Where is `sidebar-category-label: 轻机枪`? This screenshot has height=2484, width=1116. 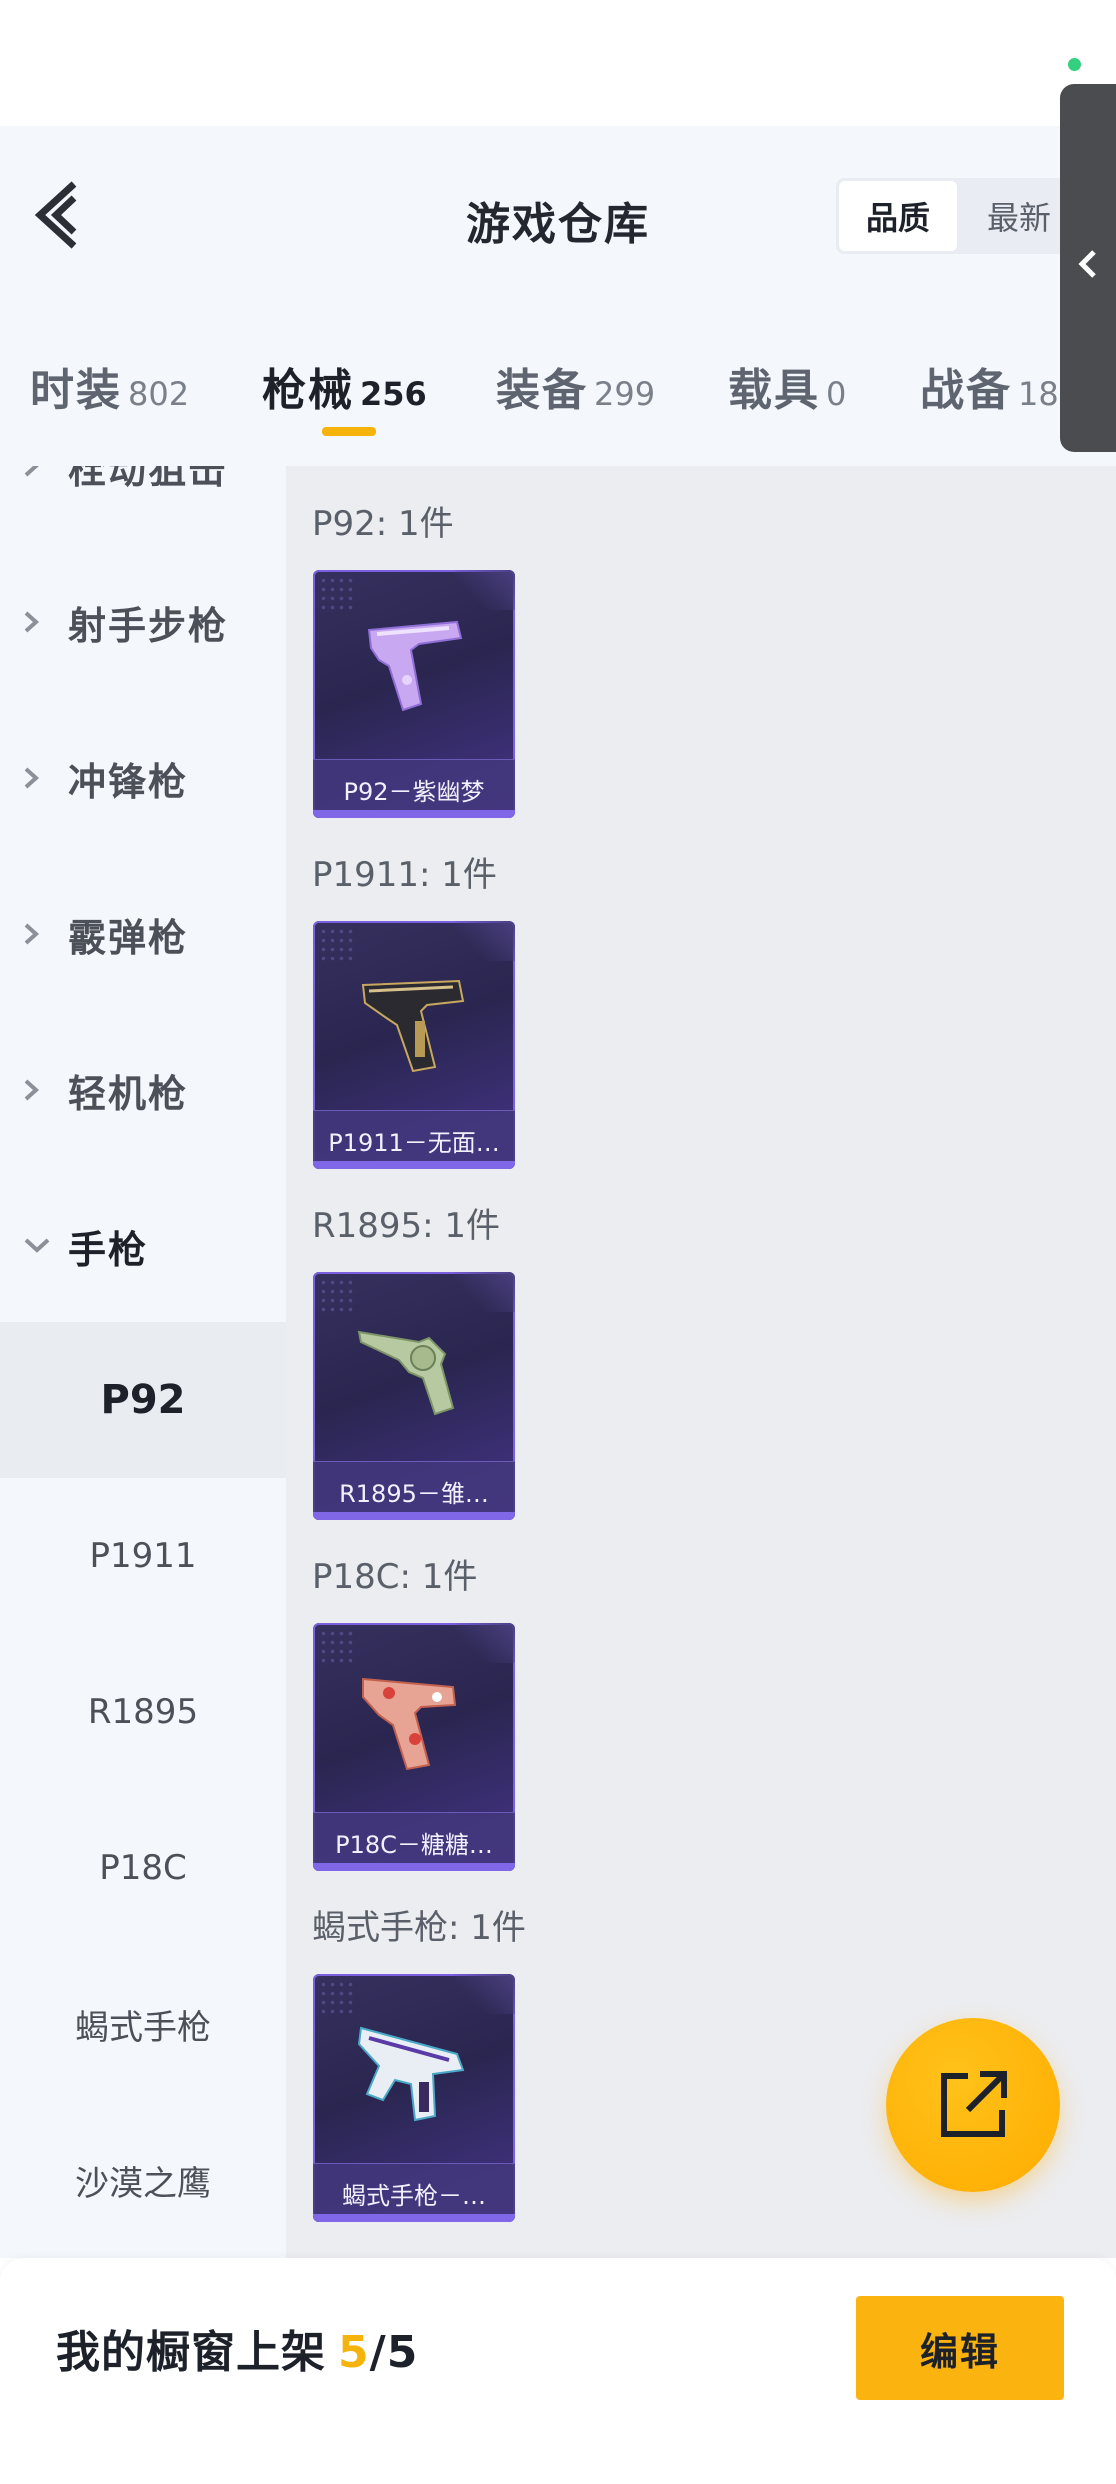
sidebar-category-label: 轻机枪 is located at coordinates (128, 1093).